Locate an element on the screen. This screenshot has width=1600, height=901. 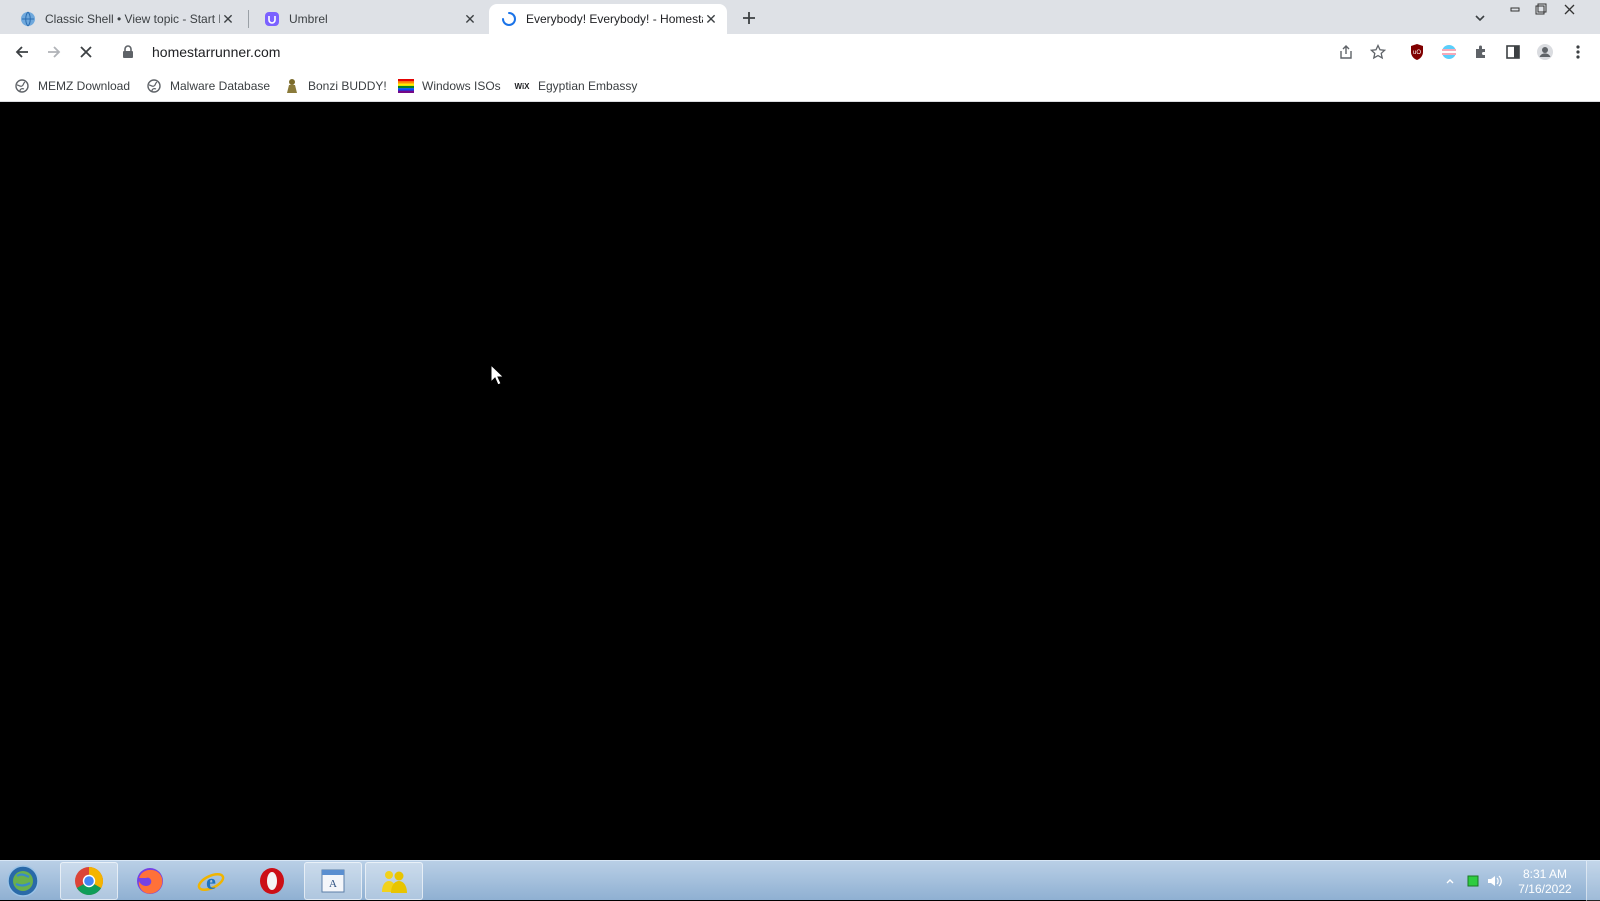
svg-text: A is located at coordinates (333, 884).